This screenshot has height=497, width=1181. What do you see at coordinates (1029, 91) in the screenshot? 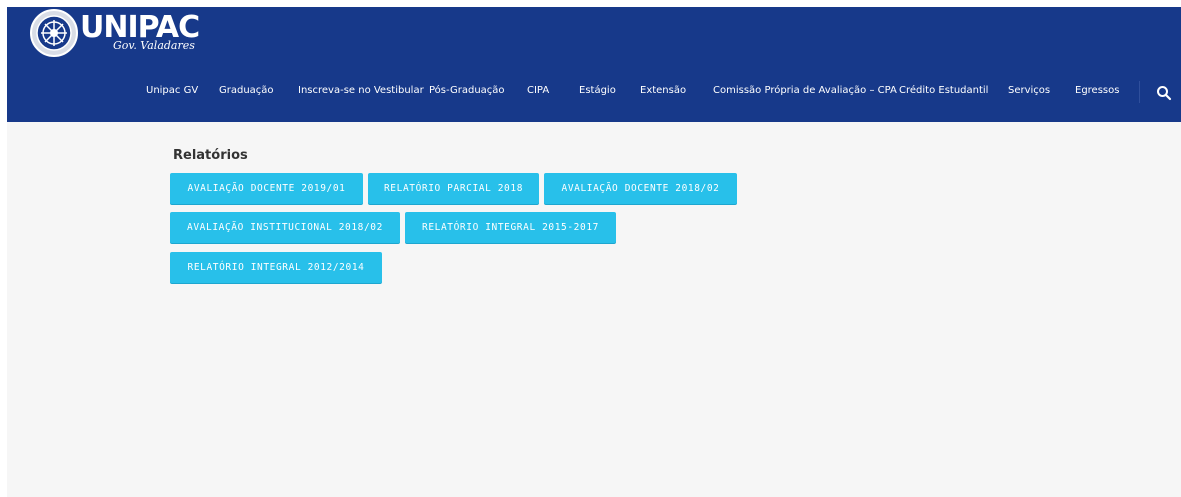
I see `nav-item-servicos: Serviços` at bounding box center [1029, 91].